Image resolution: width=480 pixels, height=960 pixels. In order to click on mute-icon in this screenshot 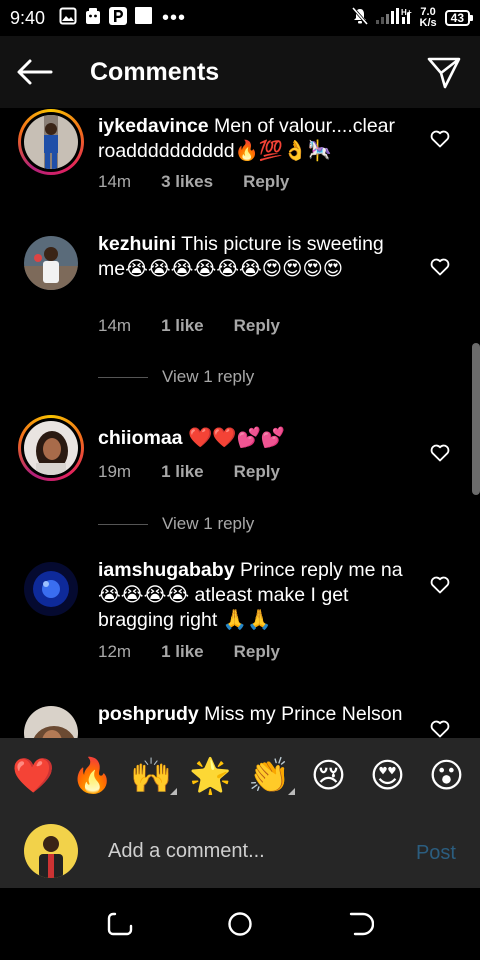, I will do `click(359, 18)`.